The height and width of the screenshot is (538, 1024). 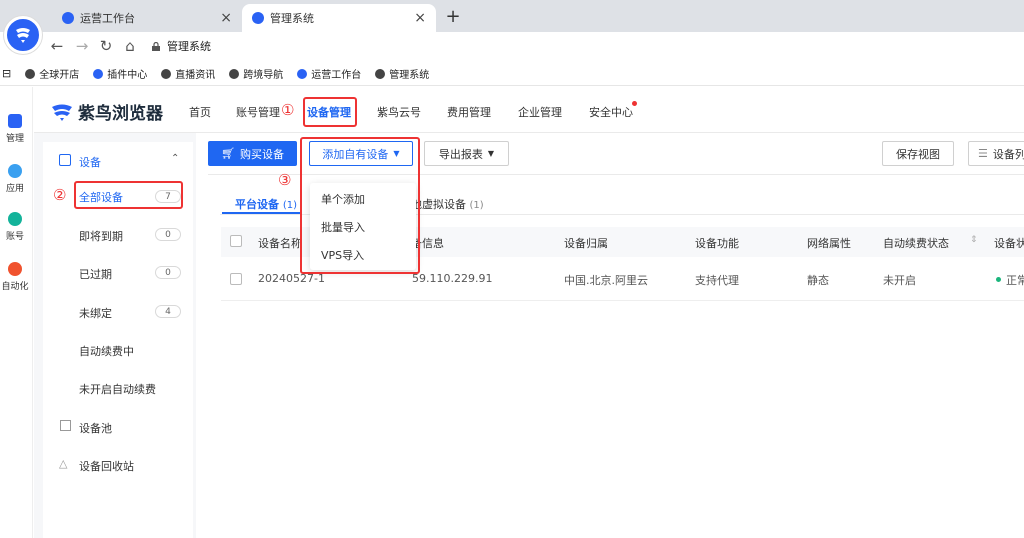 I want to click on column-header-name: 设备名称, so click(x=280, y=243).